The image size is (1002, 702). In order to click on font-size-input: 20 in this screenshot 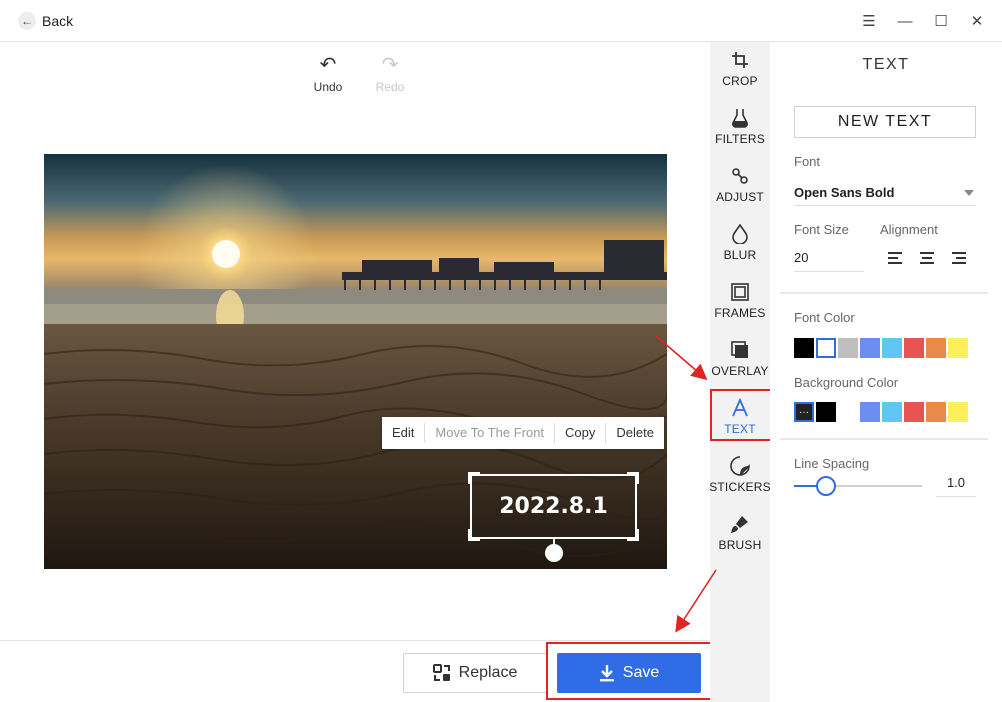, I will do `click(829, 260)`.